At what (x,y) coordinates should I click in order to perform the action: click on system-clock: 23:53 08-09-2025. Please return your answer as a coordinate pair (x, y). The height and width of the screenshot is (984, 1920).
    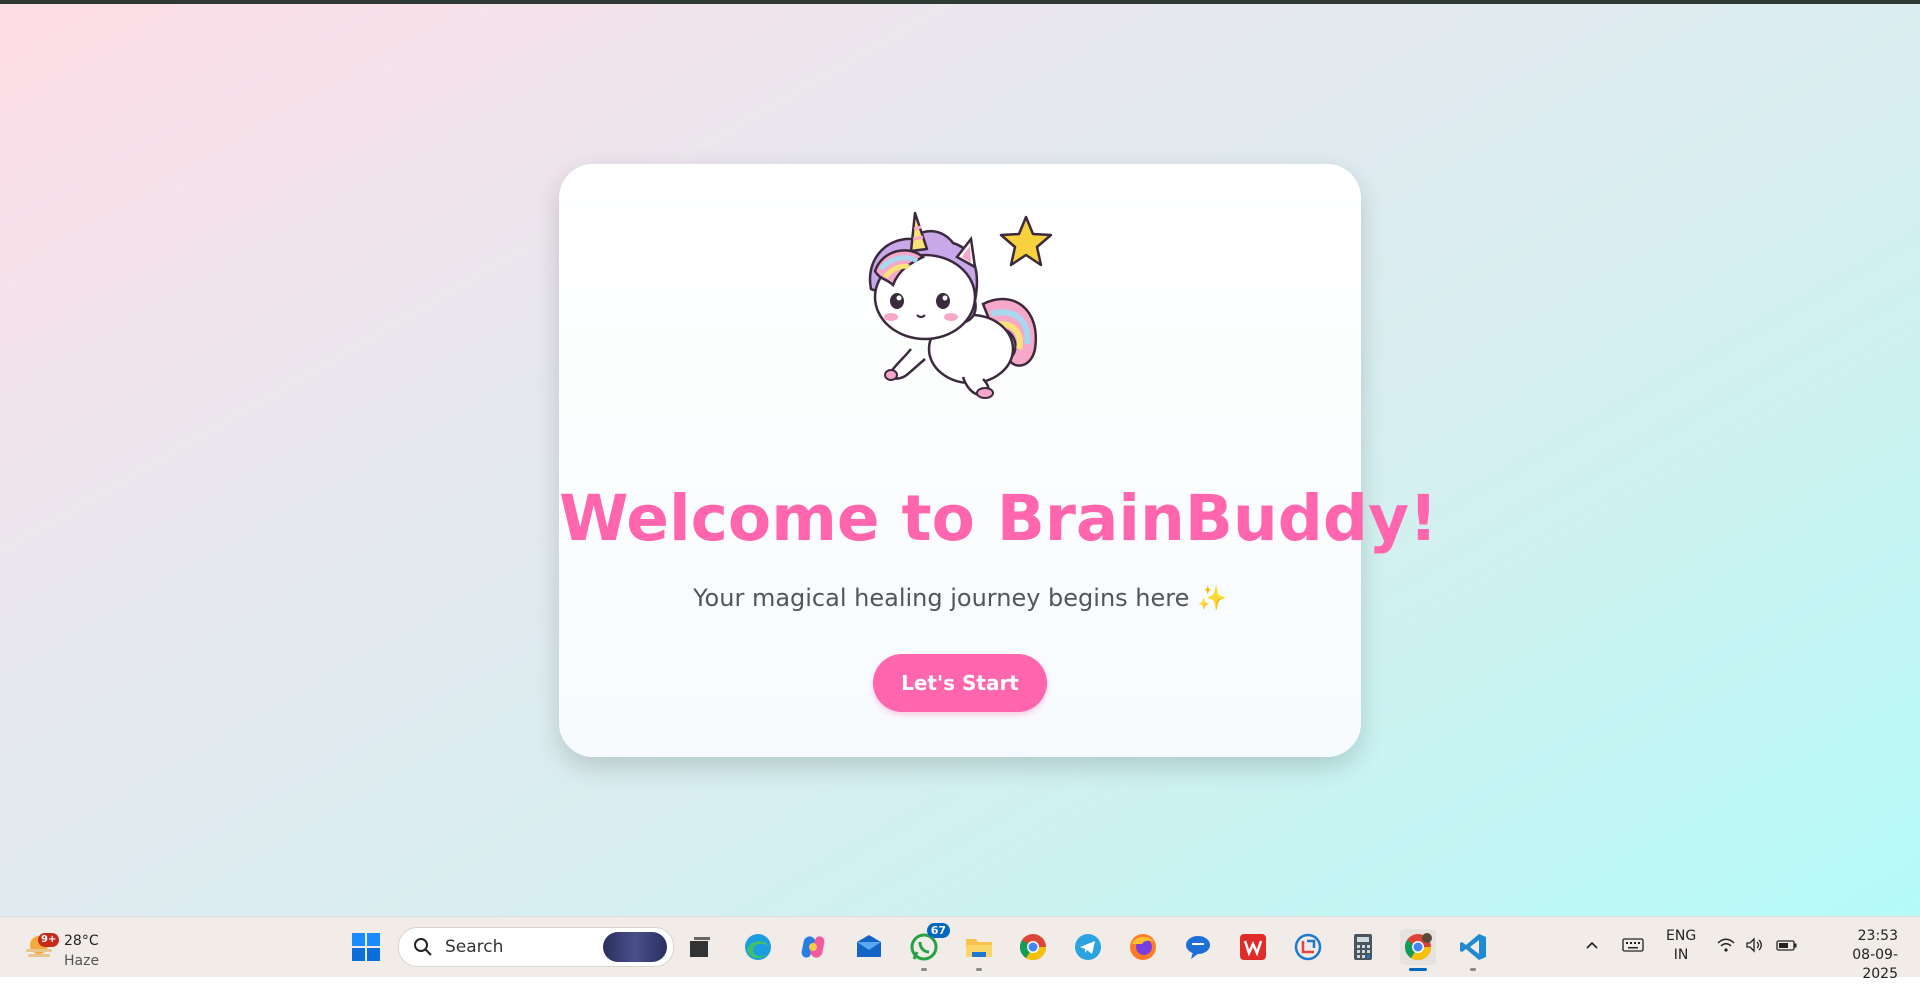
    Looking at the image, I should click on (1858, 955).